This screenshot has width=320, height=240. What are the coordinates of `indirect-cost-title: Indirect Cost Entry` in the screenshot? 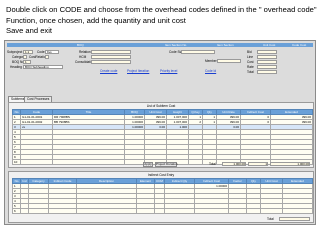 It's located at (161, 175).